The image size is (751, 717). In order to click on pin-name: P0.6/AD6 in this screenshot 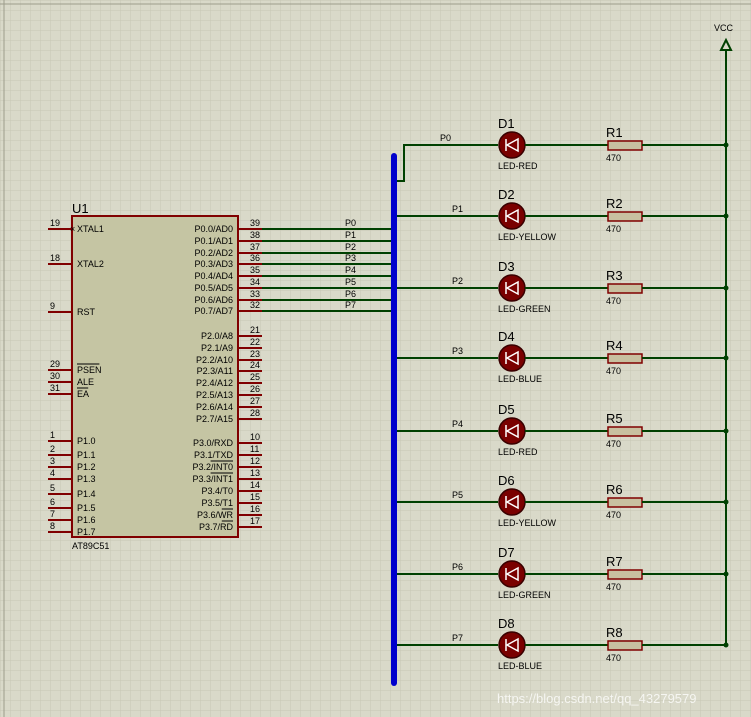, I will do `click(213, 300)`.